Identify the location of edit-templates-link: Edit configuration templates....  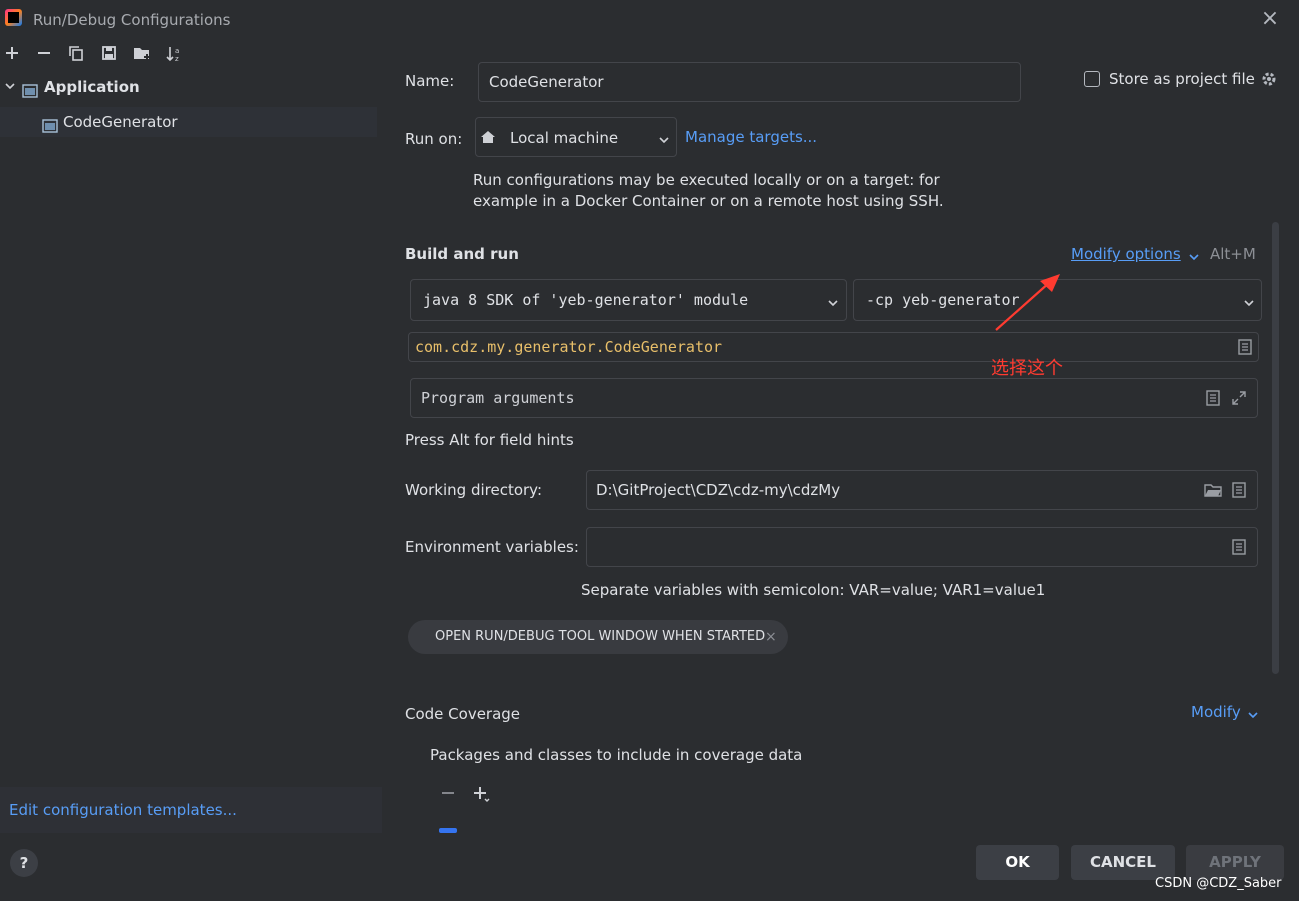
(191, 810).